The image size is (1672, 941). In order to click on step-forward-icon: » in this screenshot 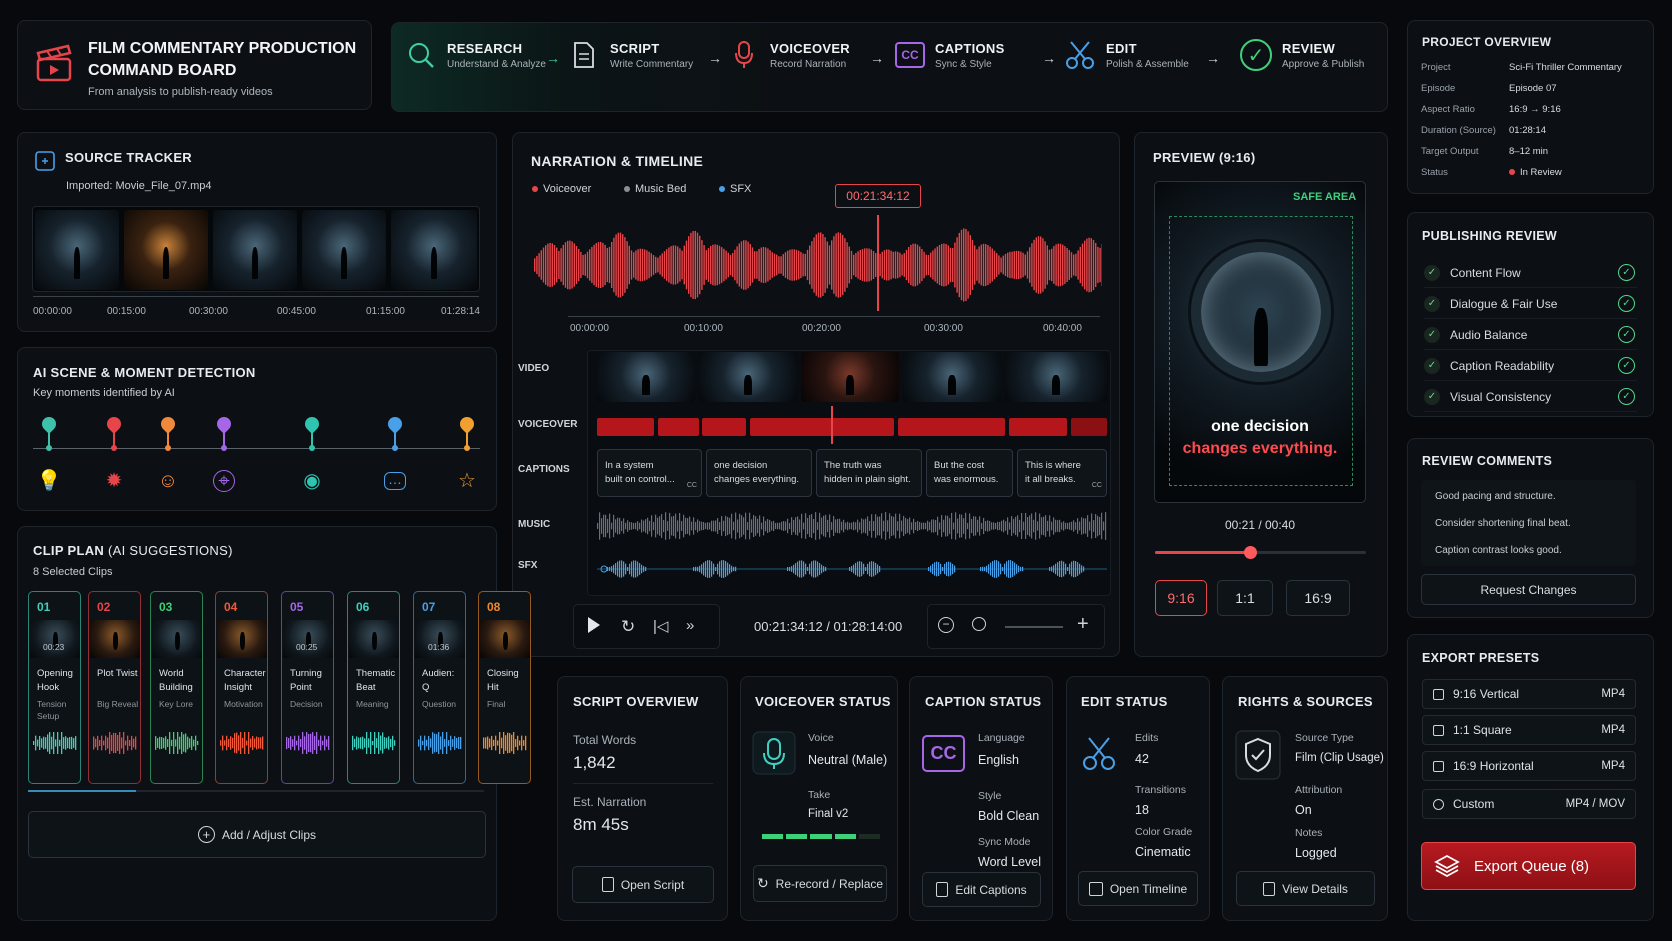, I will do `click(690, 625)`.